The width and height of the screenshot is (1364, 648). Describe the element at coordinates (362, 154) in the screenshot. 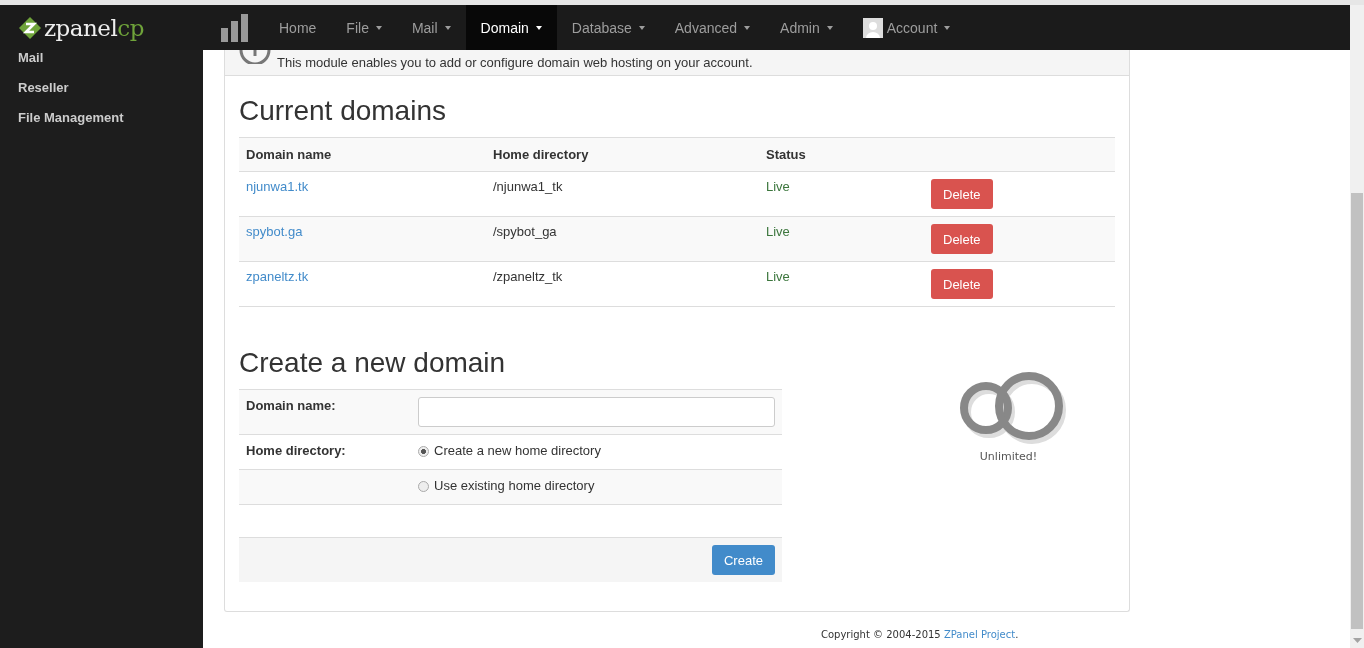

I see `column-header: Domain name` at that location.